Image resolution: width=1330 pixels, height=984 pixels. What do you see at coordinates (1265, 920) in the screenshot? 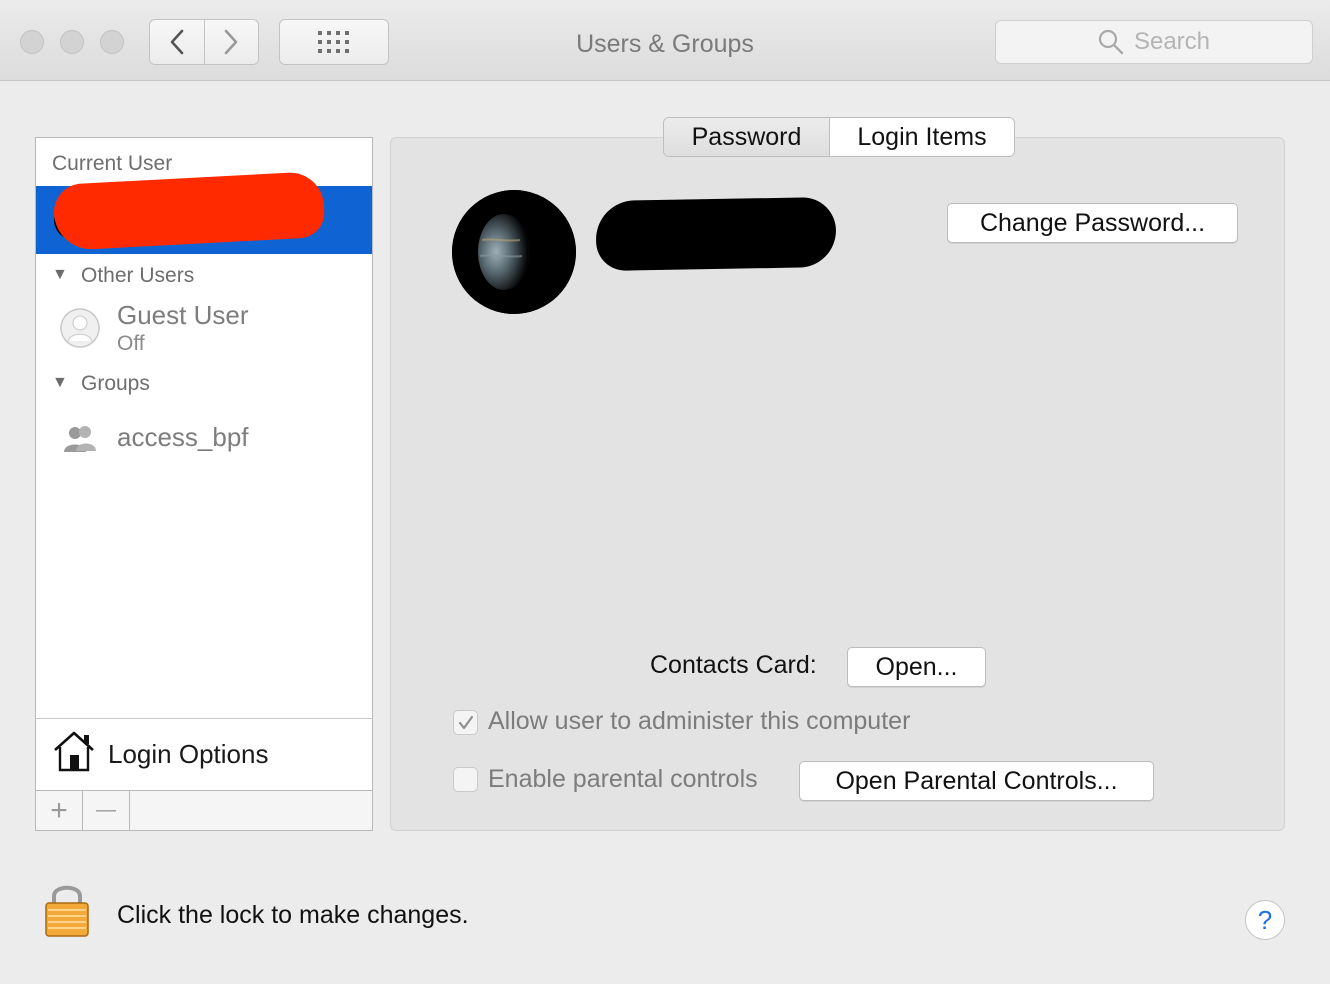
I see `help-button: ?` at bounding box center [1265, 920].